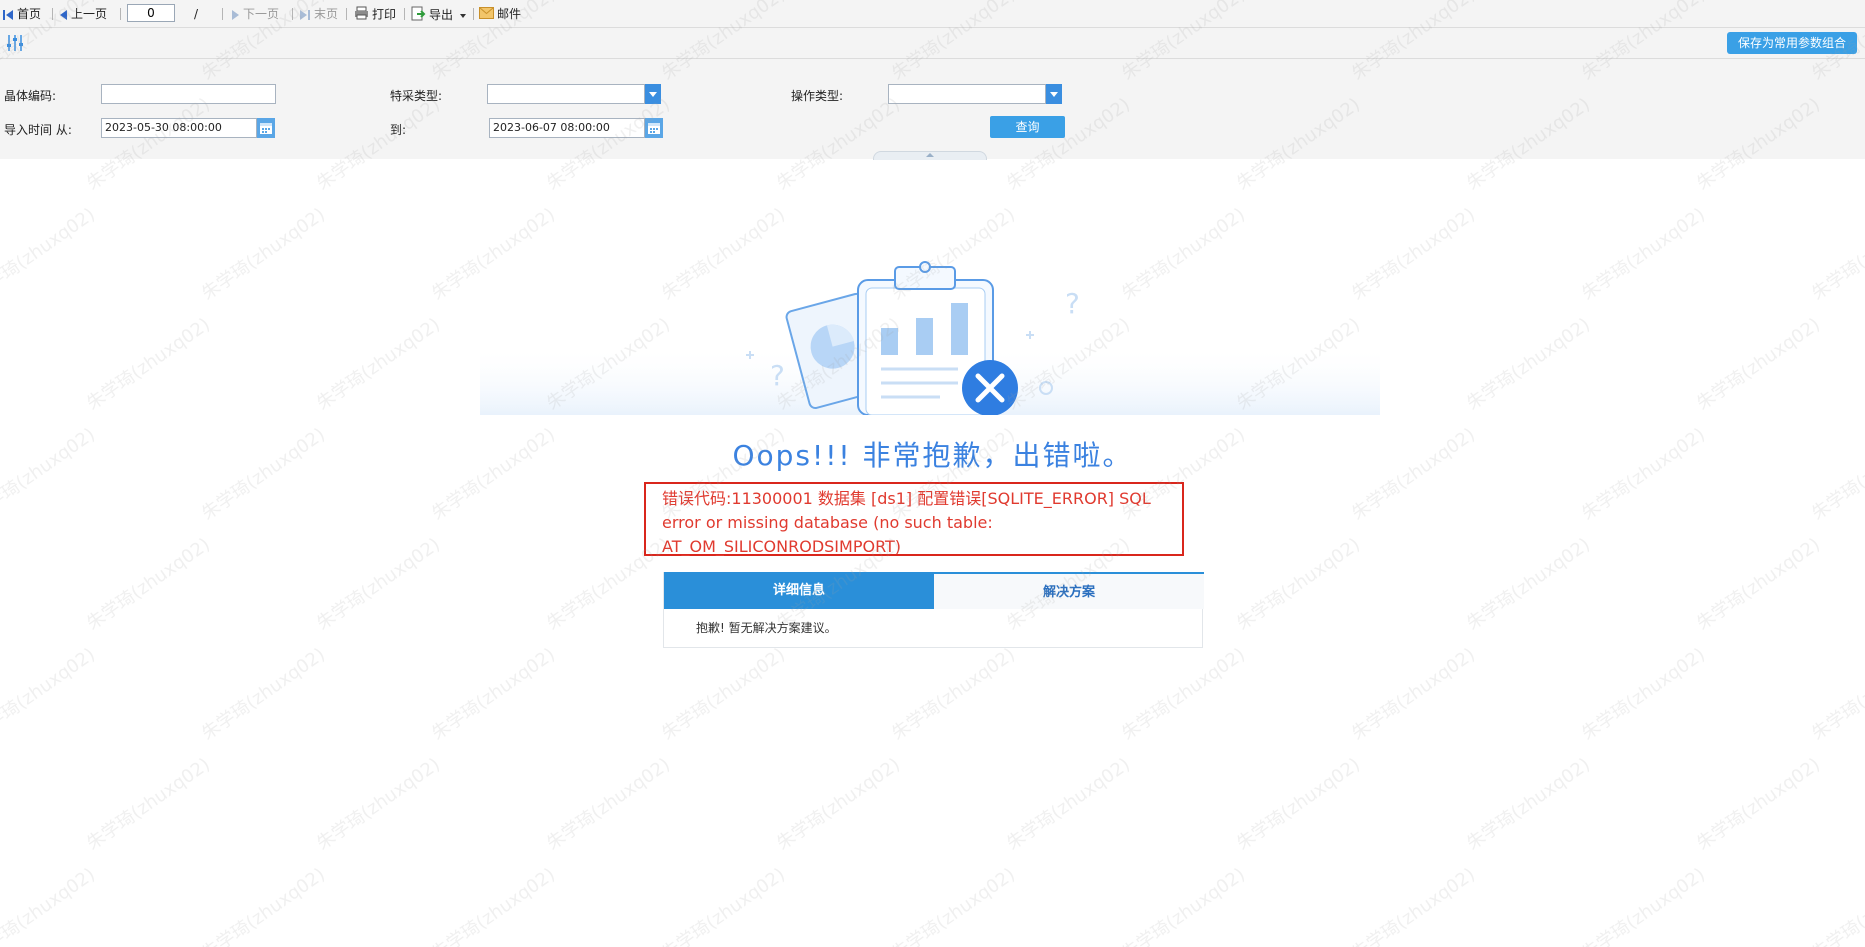  I want to click on save-params-button: 保存为常用参数组合, so click(1792, 43).